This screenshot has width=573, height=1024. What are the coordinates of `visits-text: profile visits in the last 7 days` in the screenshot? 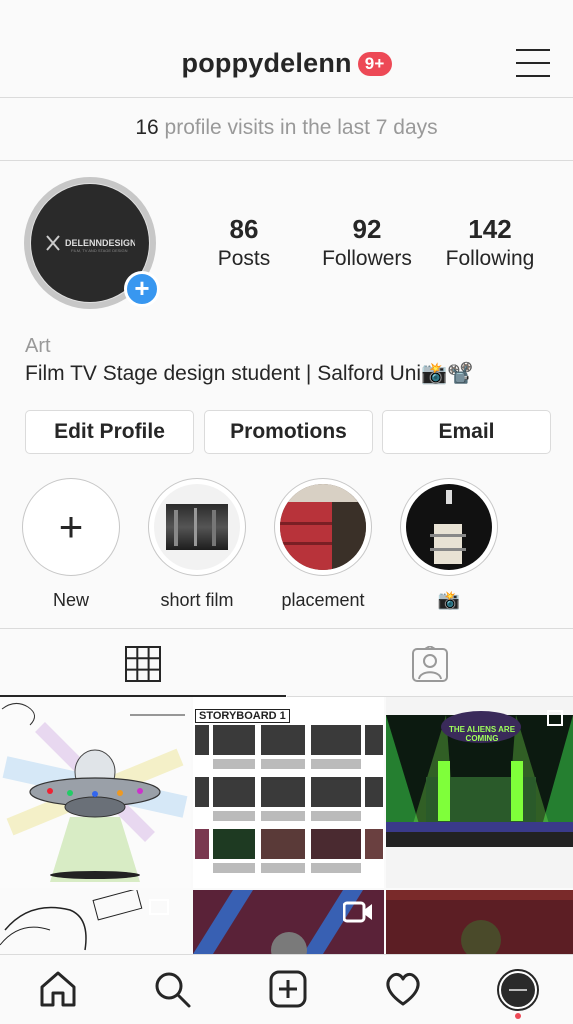 It's located at (301, 127).